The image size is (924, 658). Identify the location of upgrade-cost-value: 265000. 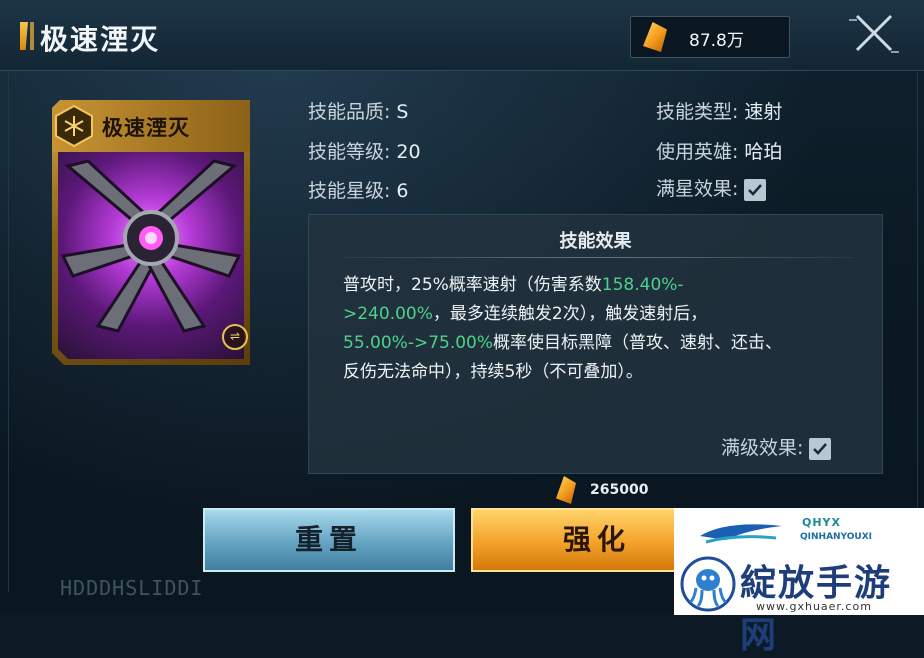
(619, 490).